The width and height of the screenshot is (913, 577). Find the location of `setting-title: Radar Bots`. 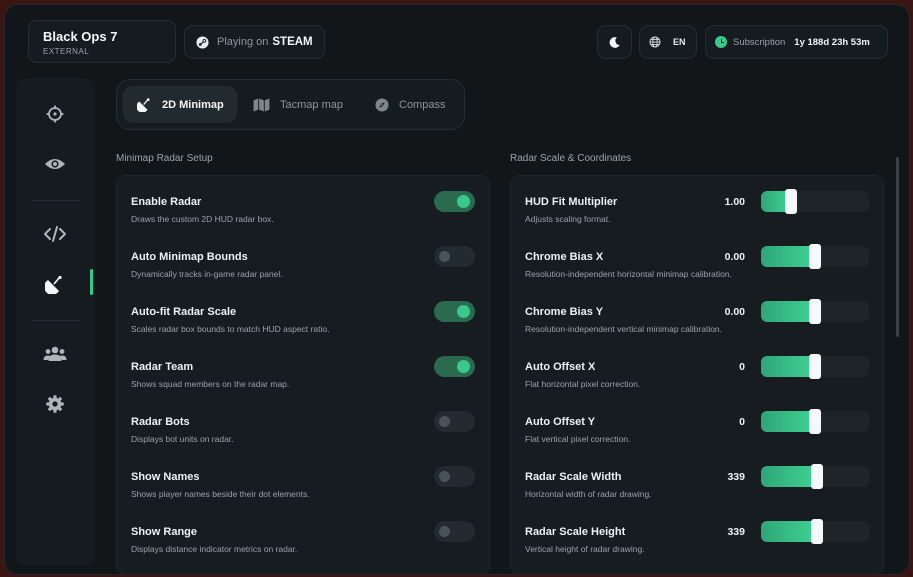

setting-title: Radar Bots is located at coordinates (160, 422).